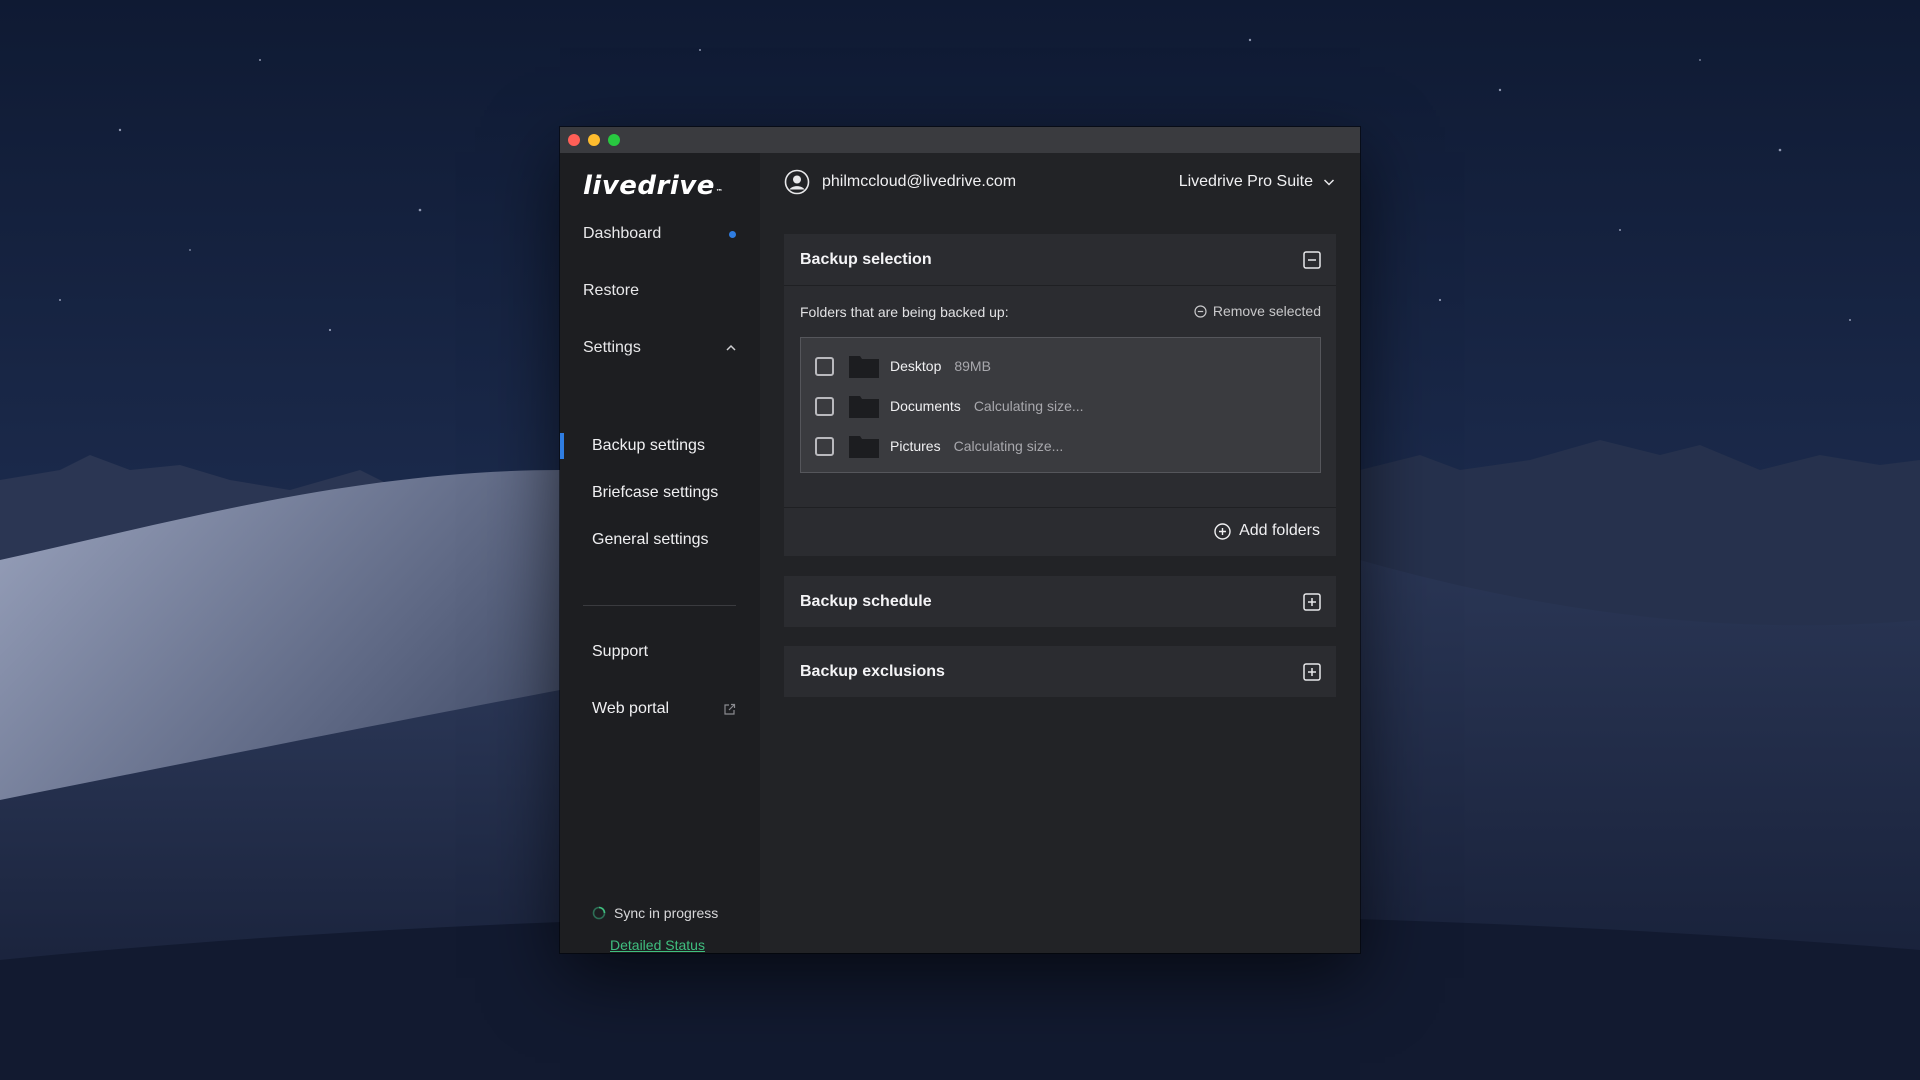 The height and width of the screenshot is (1080, 1920). What do you see at coordinates (732, 234) in the screenshot?
I see `notification-dot` at bounding box center [732, 234].